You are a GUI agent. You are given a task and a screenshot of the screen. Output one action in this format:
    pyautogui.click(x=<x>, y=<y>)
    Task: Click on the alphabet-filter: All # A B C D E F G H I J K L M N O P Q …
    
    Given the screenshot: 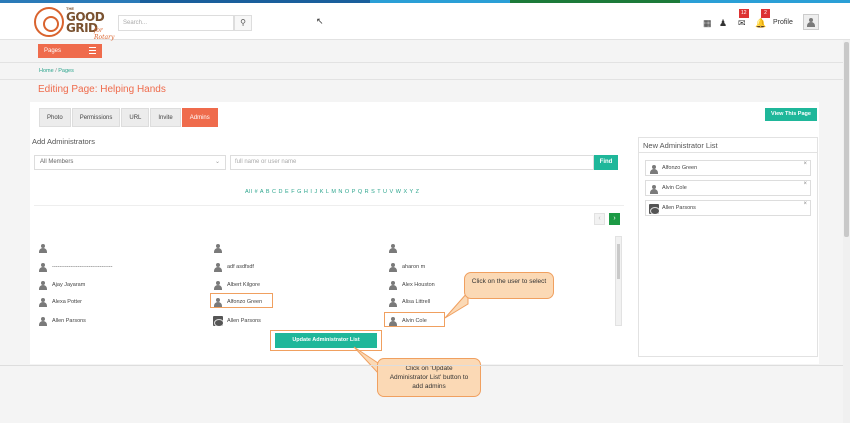 What is the action you would take?
    pyautogui.click(x=332, y=192)
    